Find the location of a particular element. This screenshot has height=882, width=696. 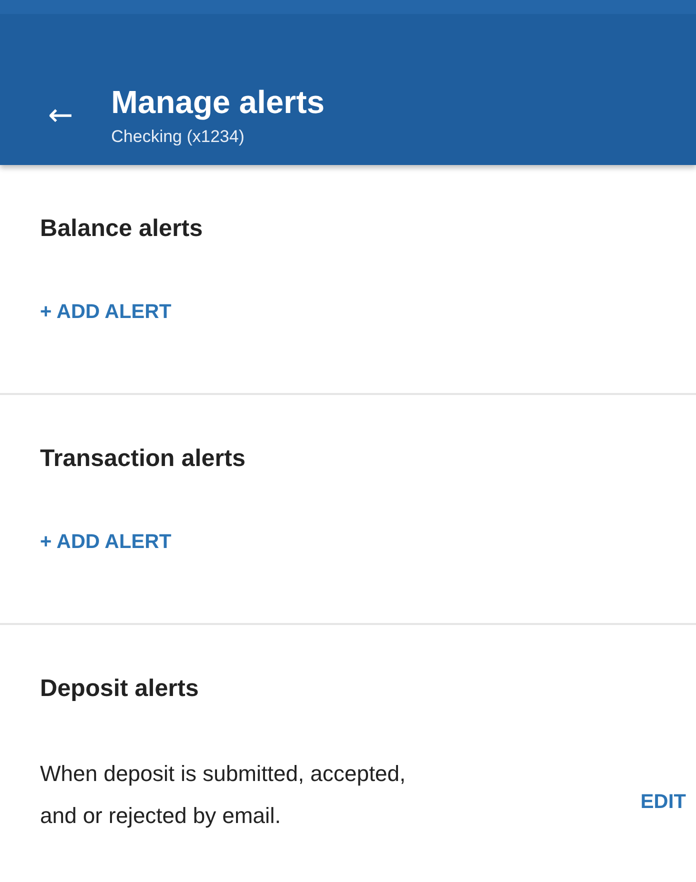

section-title: Balance alerts is located at coordinates (122, 229).